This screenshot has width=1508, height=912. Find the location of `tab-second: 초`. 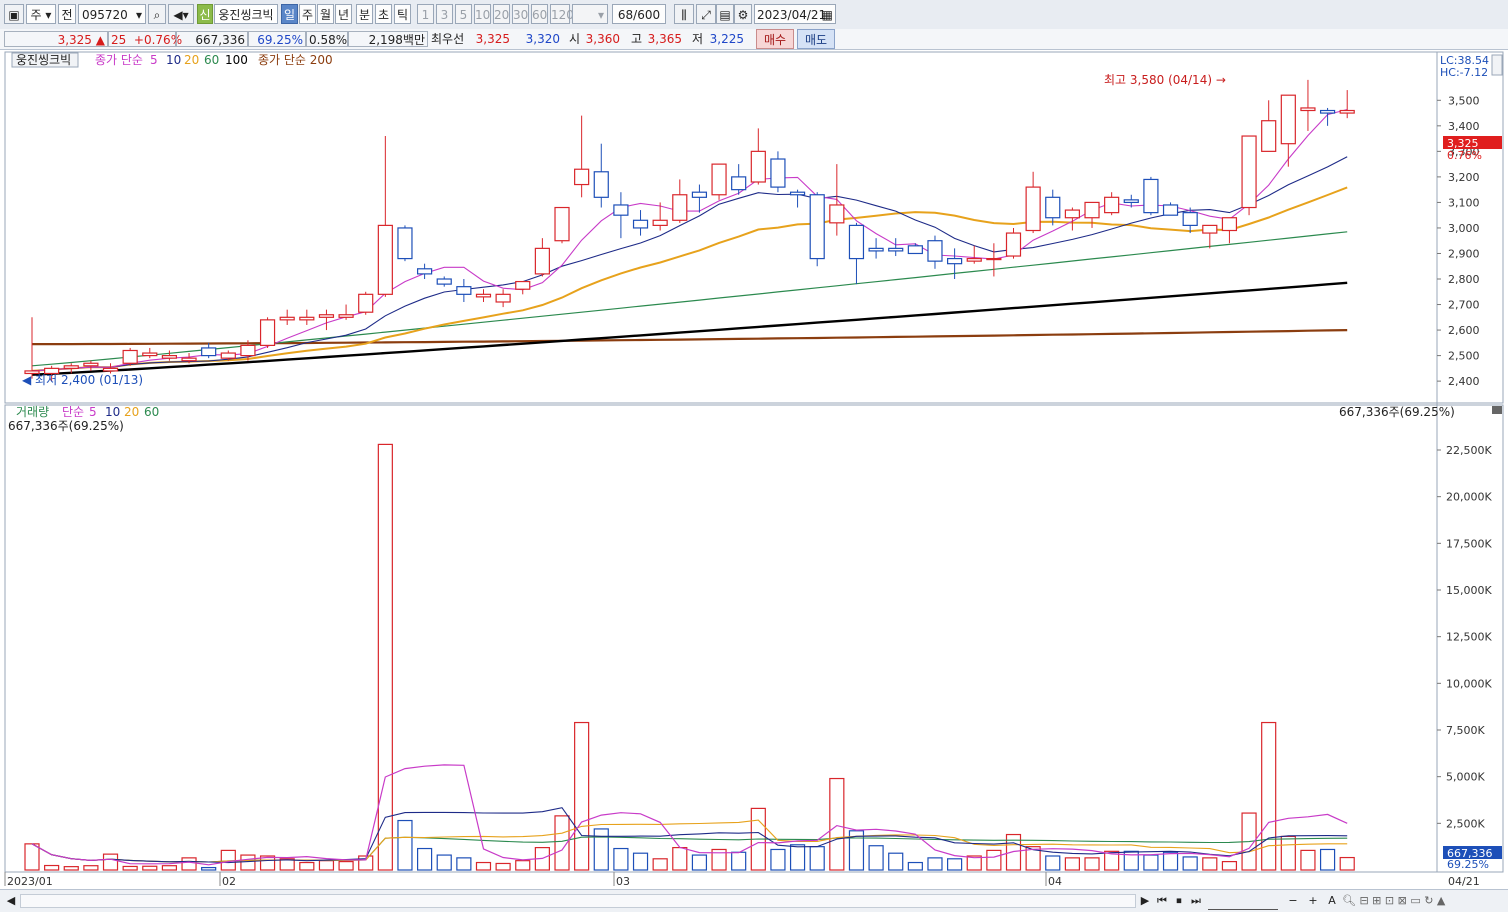

tab-second: 초 is located at coordinates (383, 14).